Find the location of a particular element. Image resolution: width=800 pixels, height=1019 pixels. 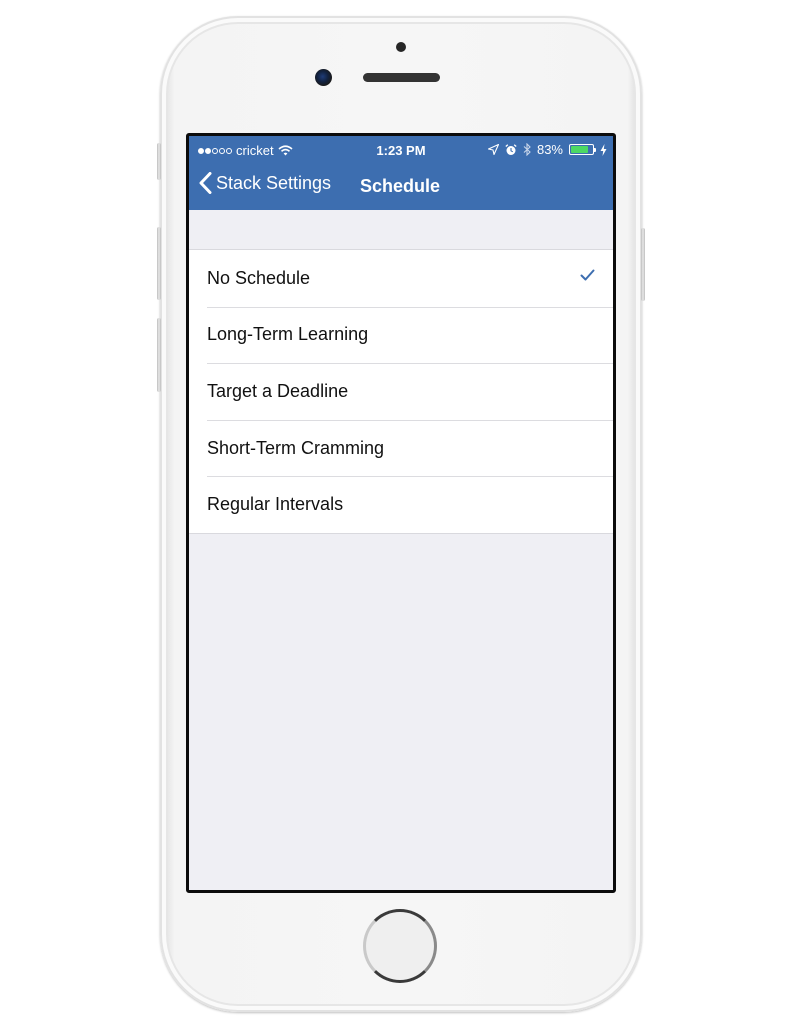

option-label: No Schedule is located at coordinates (259, 277).